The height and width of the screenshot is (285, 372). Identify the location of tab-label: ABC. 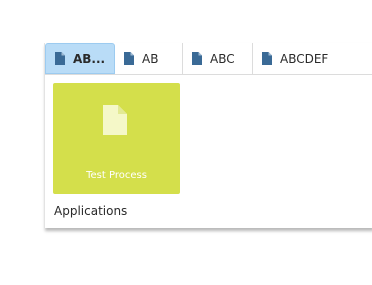
(222, 58).